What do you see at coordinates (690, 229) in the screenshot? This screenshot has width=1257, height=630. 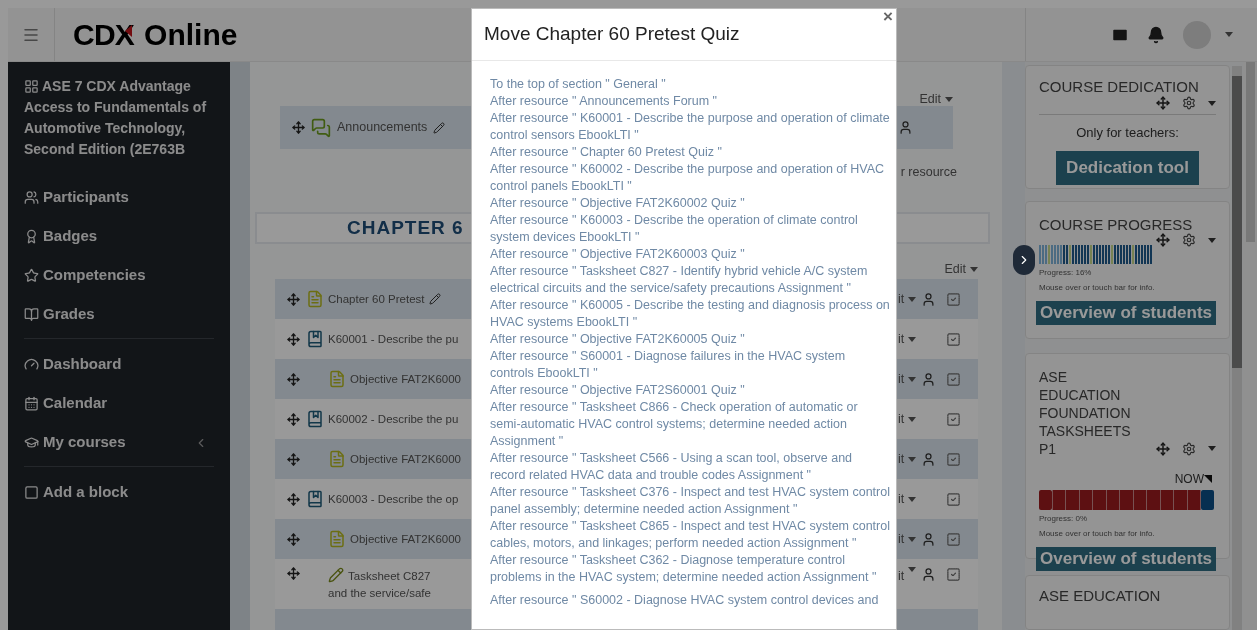 I see `move-target-link: After resource " K60003 - Describe the operation of climate control system devices EbookLTI "` at bounding box center [690, 229].